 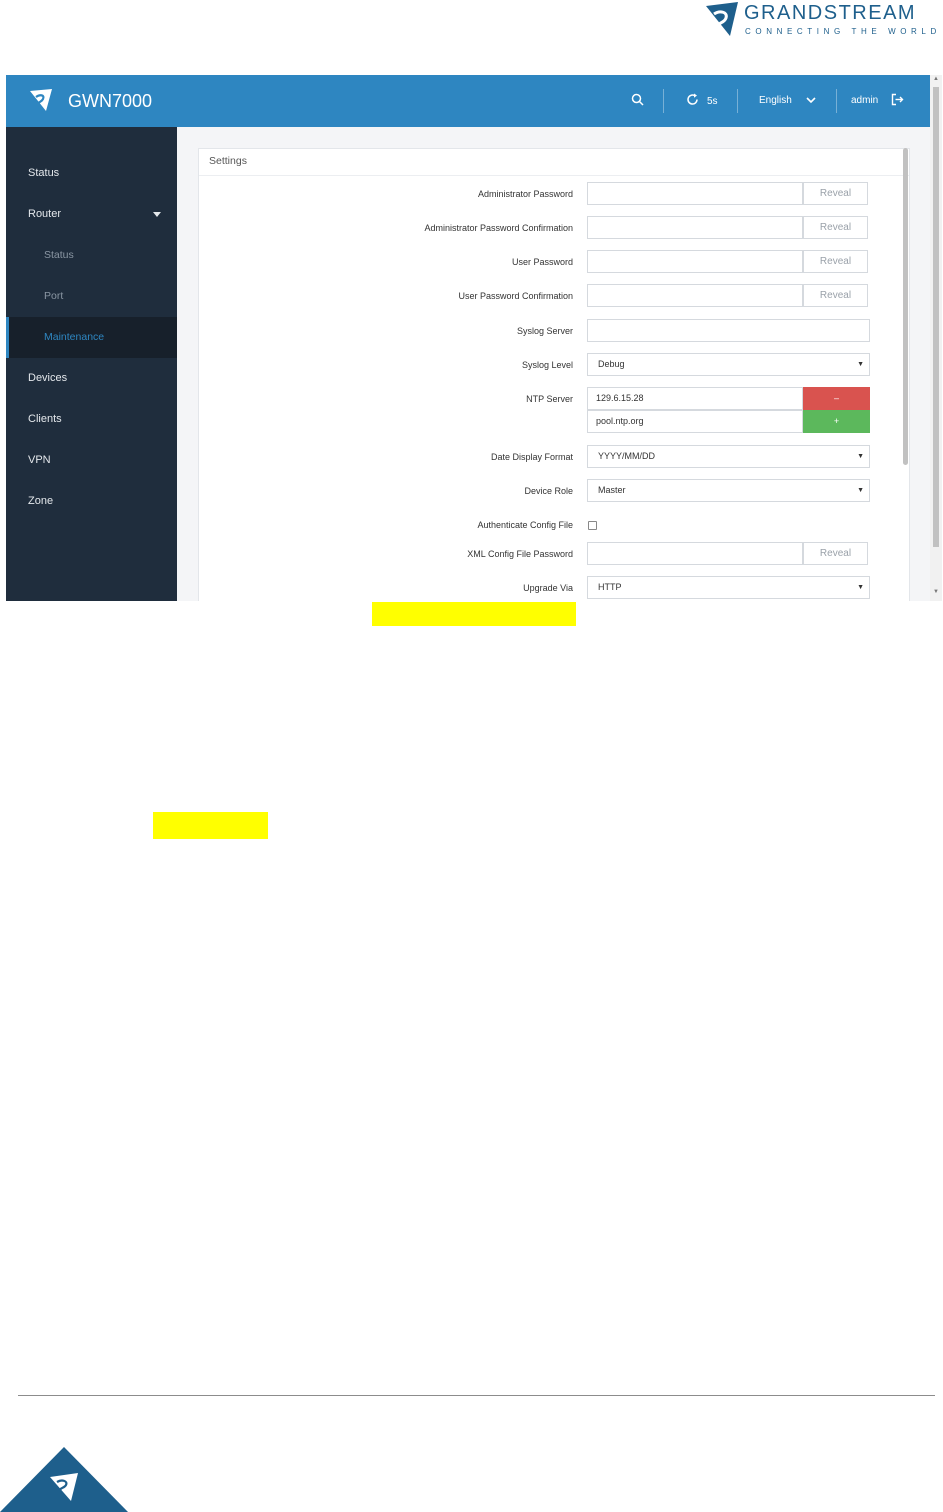 What do you see at coordinates (41, 501) in the screenshot?
I see `sidebar-item-label: Zone` at bounding box center [41, 501].